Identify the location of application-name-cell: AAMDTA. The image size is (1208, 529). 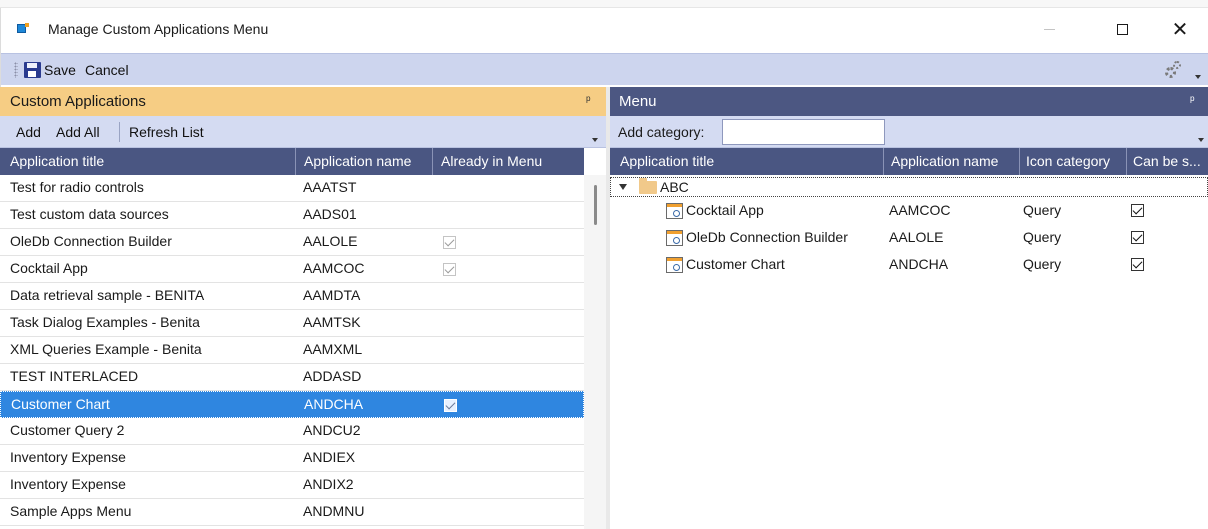
(332, 295).